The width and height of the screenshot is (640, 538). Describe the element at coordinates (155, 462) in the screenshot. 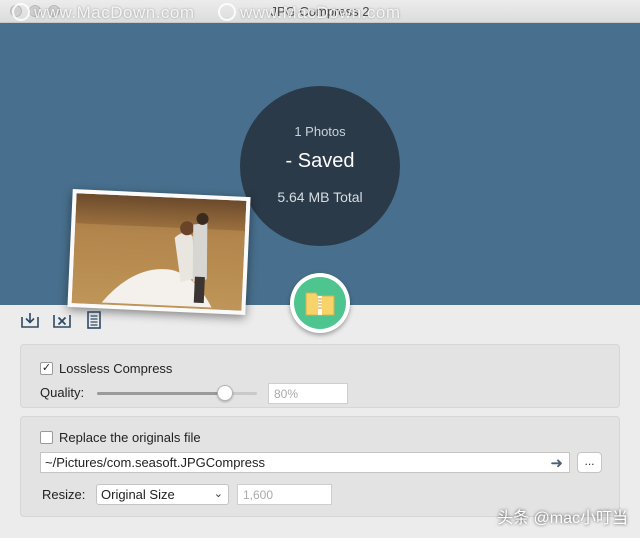

I see `output-path-text: ~/Pictures/com.seasoft.JPGCompress` at that location.